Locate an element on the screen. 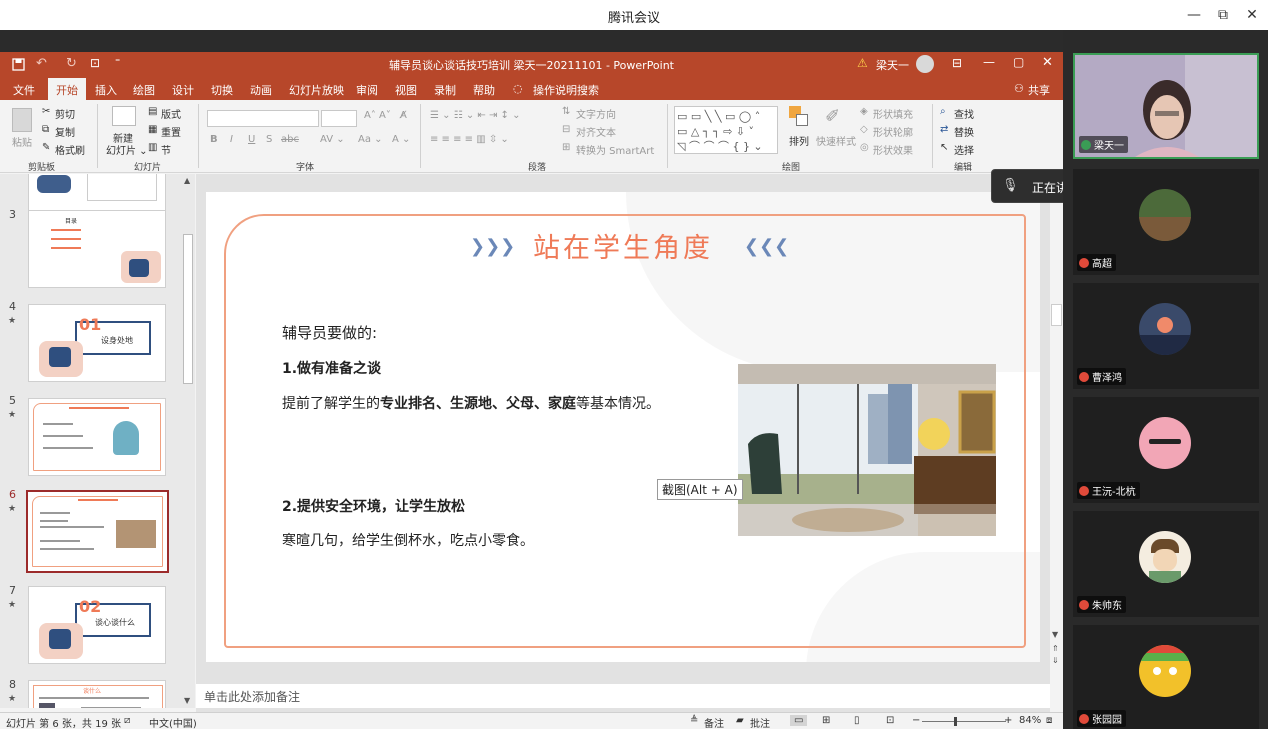  maximize-button: ⧉ is located at coordinates (1223, 15).